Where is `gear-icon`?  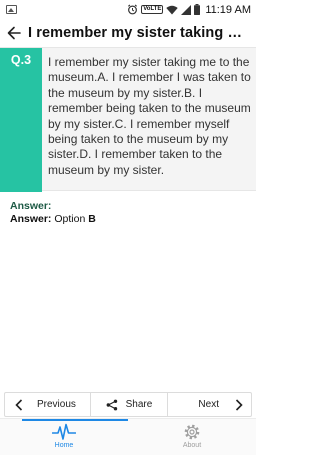 gear-icon is located at coordinates (192, 432).